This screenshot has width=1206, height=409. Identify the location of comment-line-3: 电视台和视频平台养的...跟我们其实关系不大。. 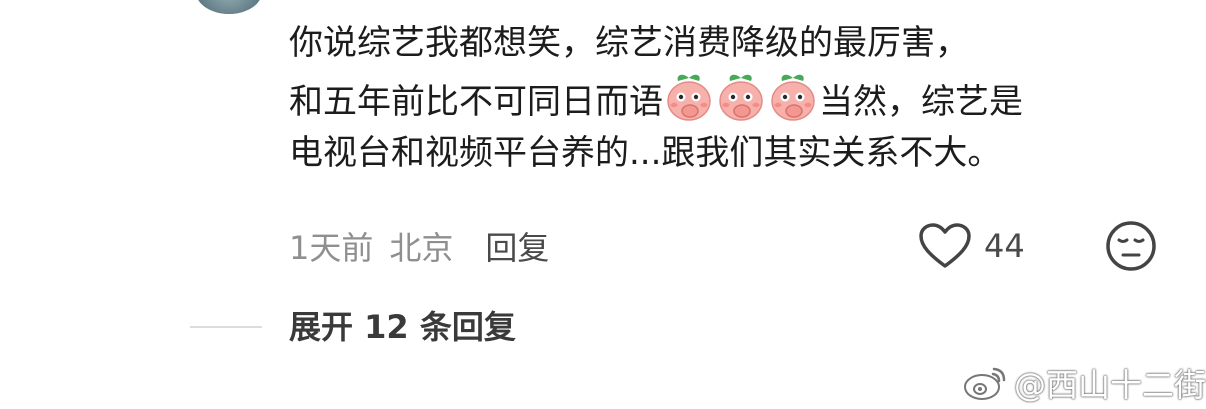
(645, 153).